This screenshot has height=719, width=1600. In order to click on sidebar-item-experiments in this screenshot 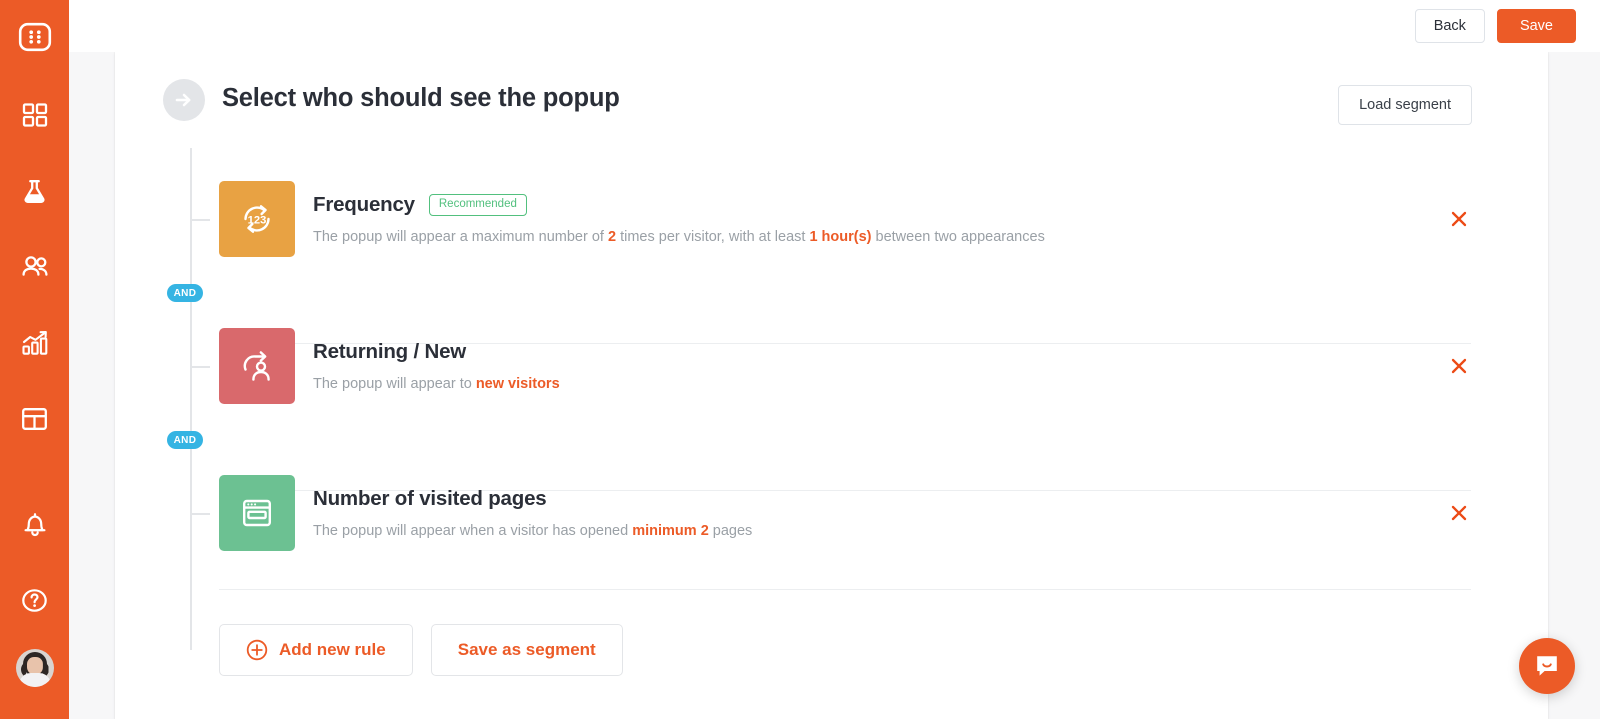, I will do `click(35, 191)`.